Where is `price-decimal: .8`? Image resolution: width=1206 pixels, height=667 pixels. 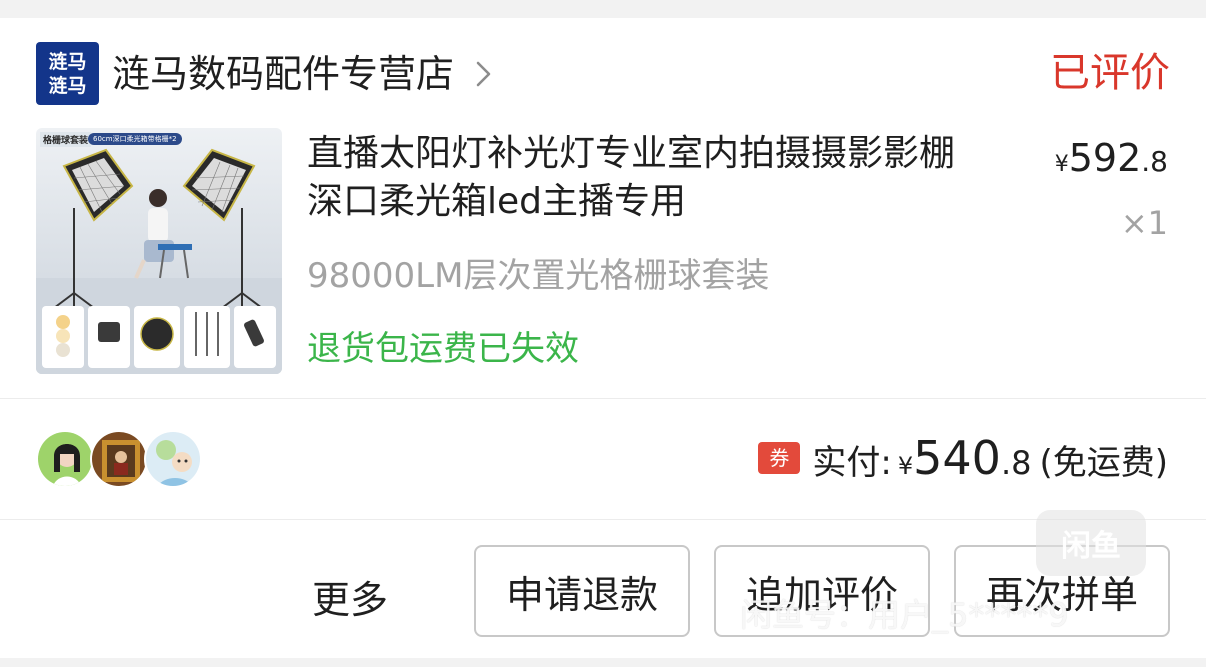
price-decimal: .8 is located at coordinates (1154, 161).